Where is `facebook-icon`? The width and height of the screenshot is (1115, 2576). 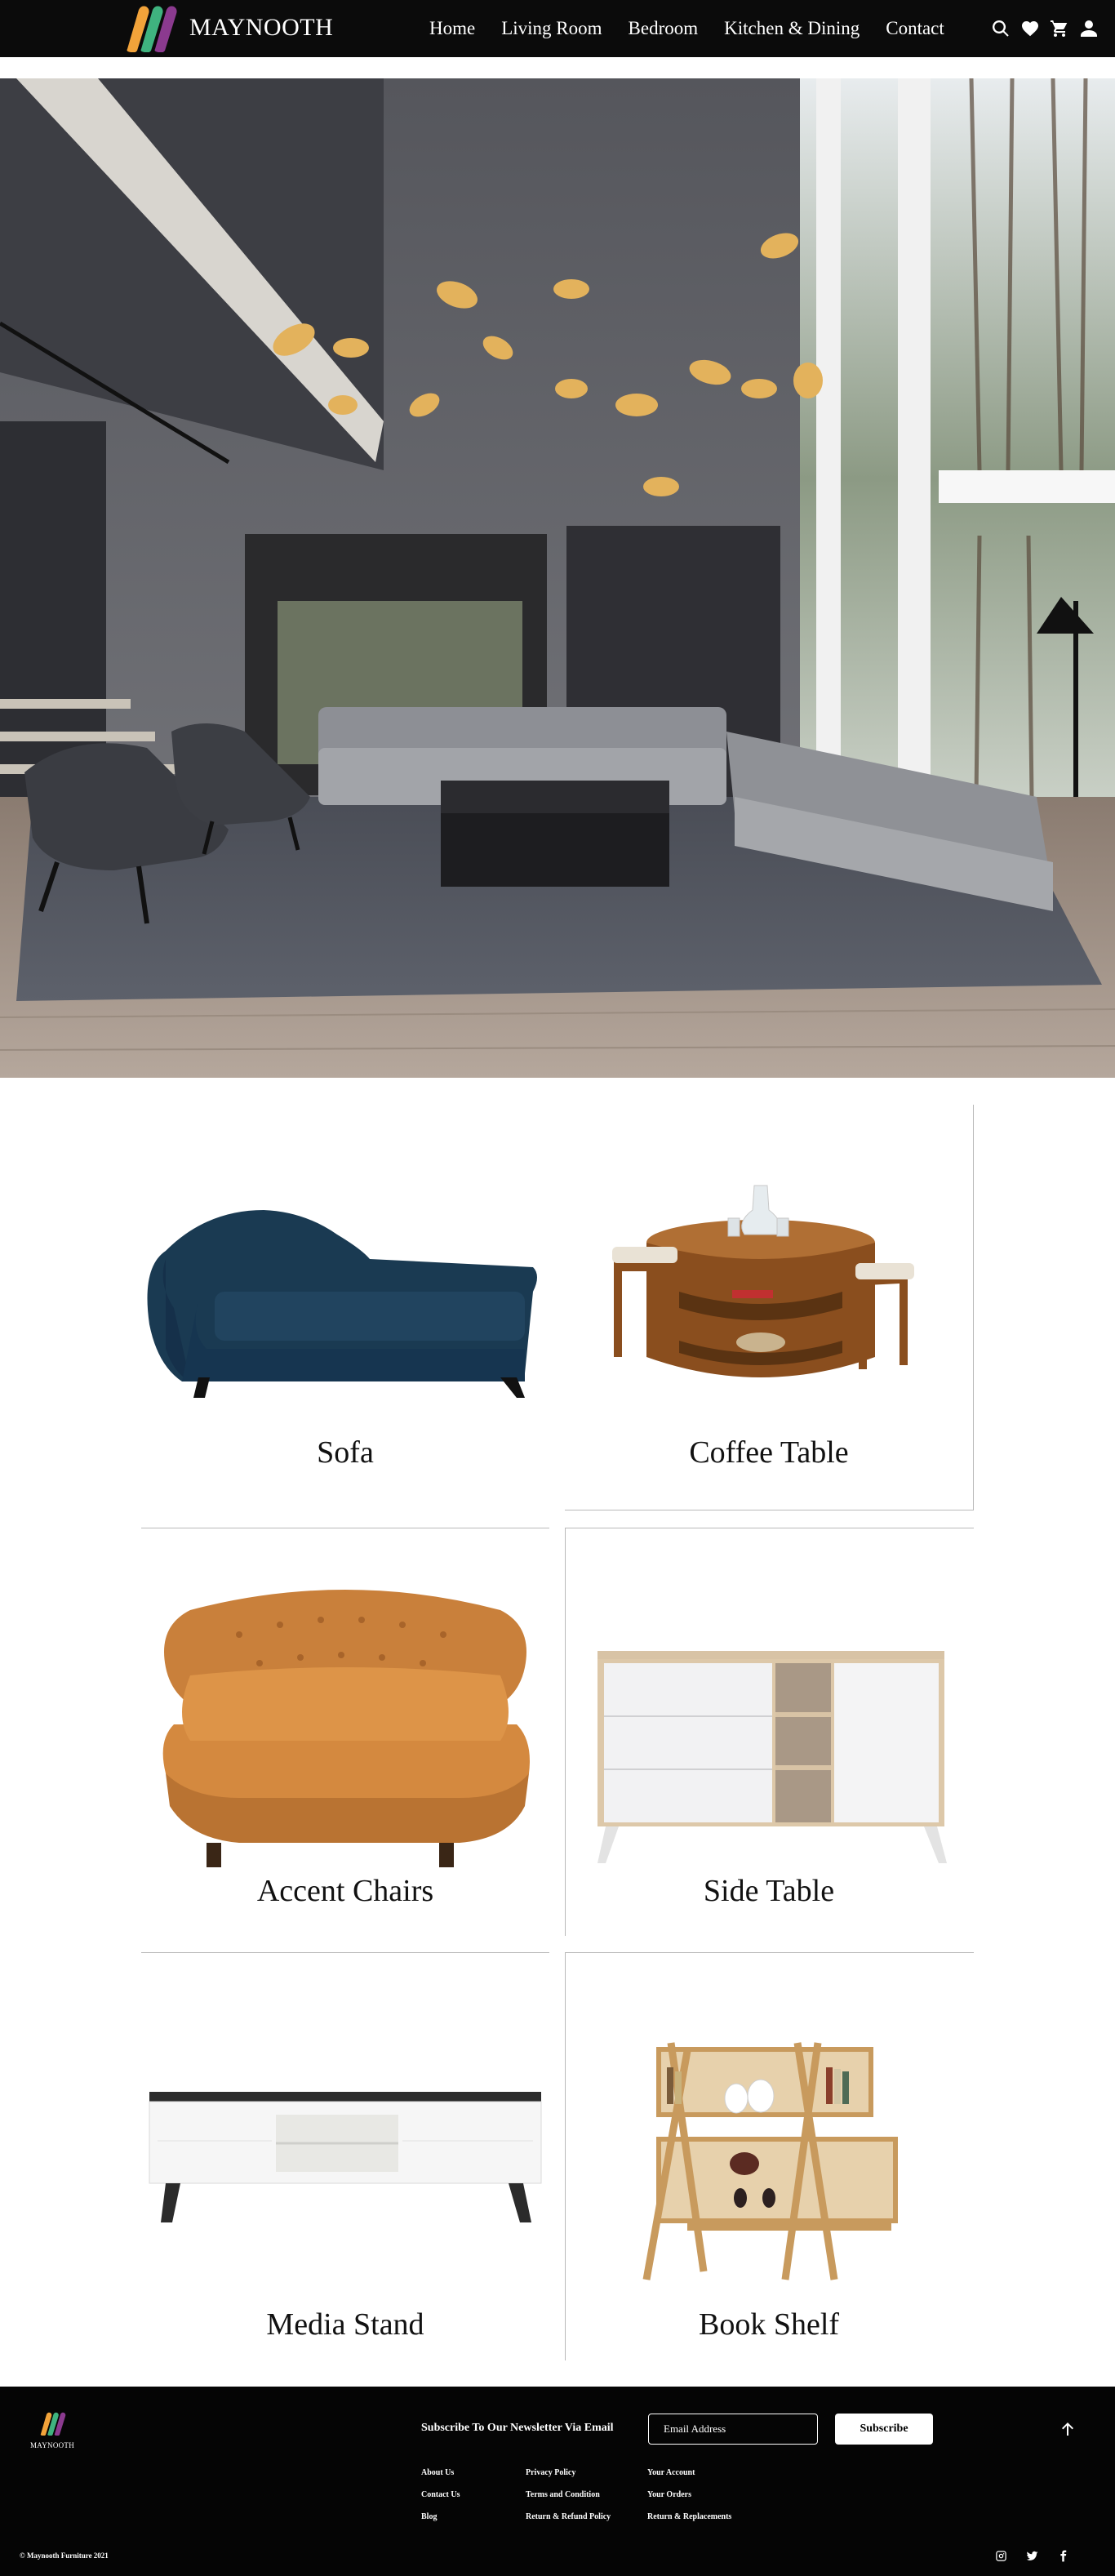 facebook-icon is located at coordinates (1063, 2555).